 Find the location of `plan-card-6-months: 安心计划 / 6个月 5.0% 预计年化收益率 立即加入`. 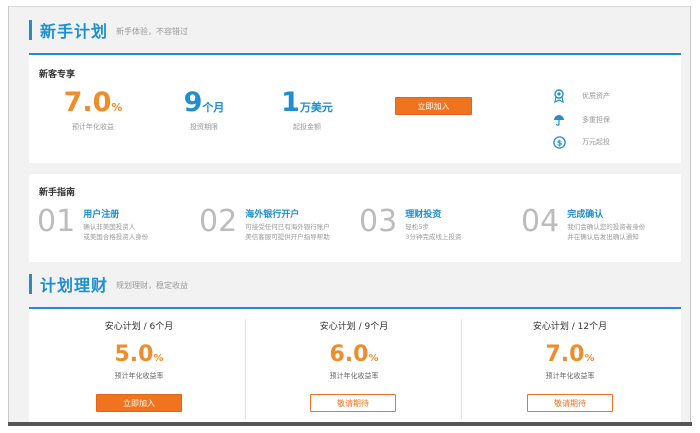

plan-card-6-months: 安心计划 / 6个月 5.0% 预计年化收益率 立即加入 is located at coordinates (139, 366).